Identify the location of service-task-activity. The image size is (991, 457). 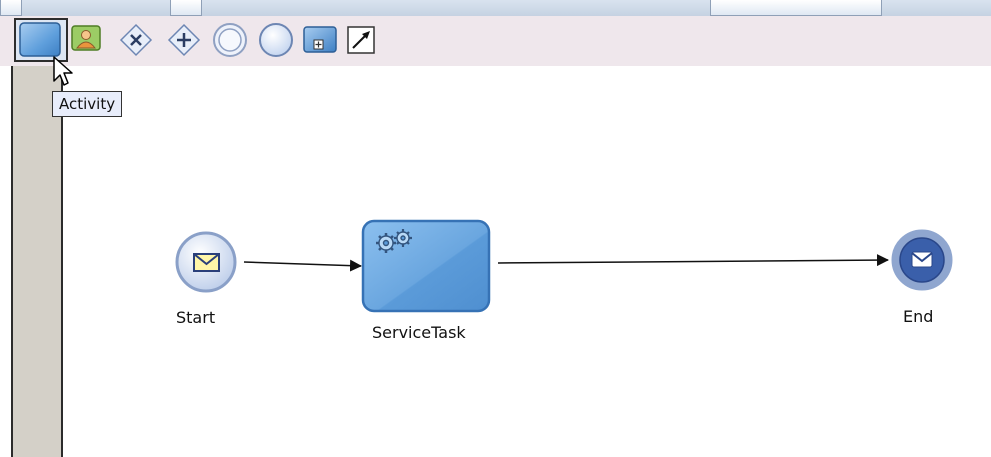
(426, 266).